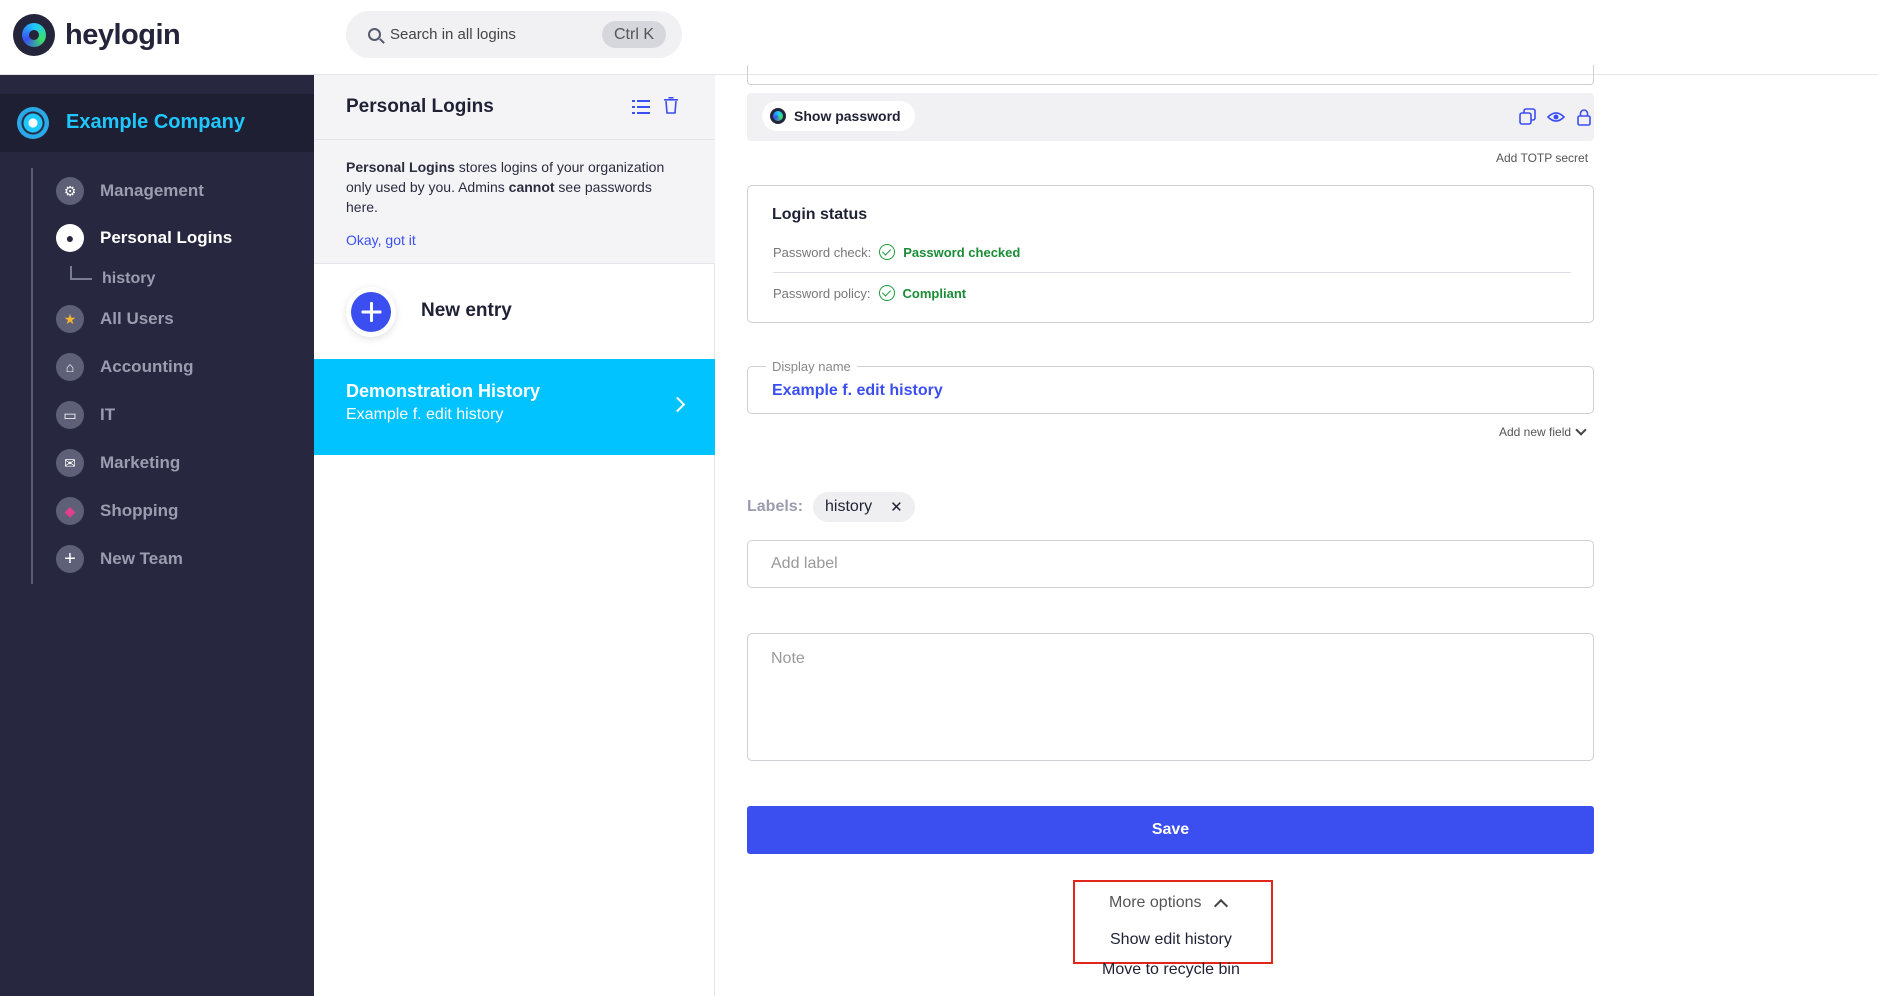  I want to click on company-name: Example Company, so click(155, 122).